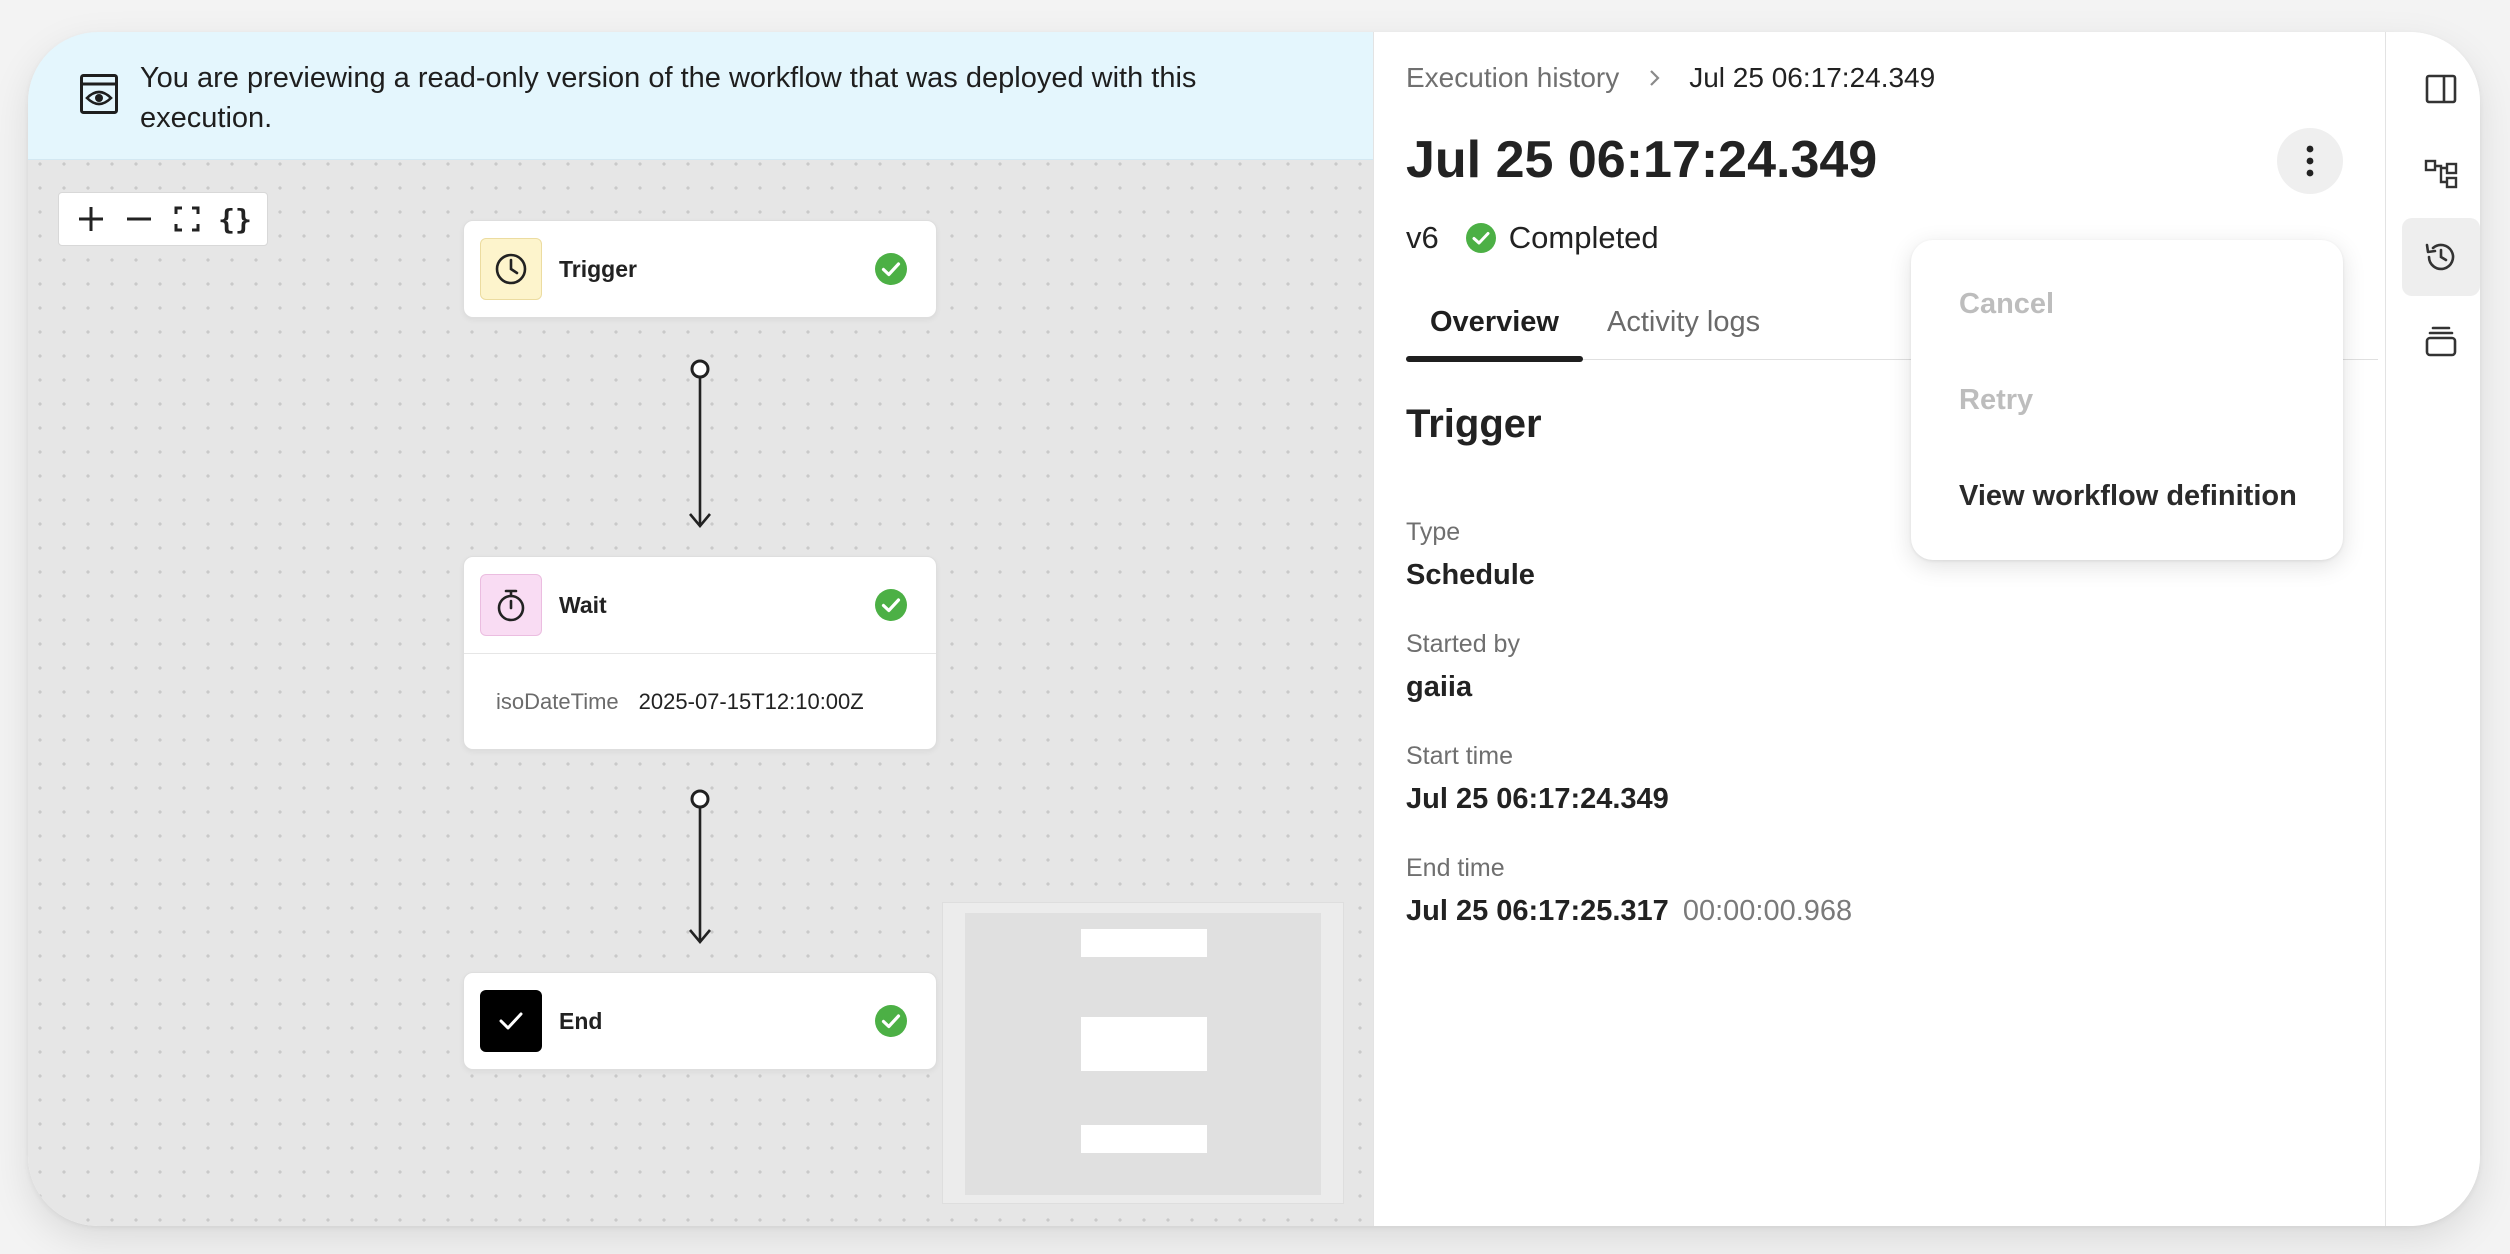  Describe the element at coordinates (2432, 629) in the screenshot. I see `right-sidebar-rail` at that location.